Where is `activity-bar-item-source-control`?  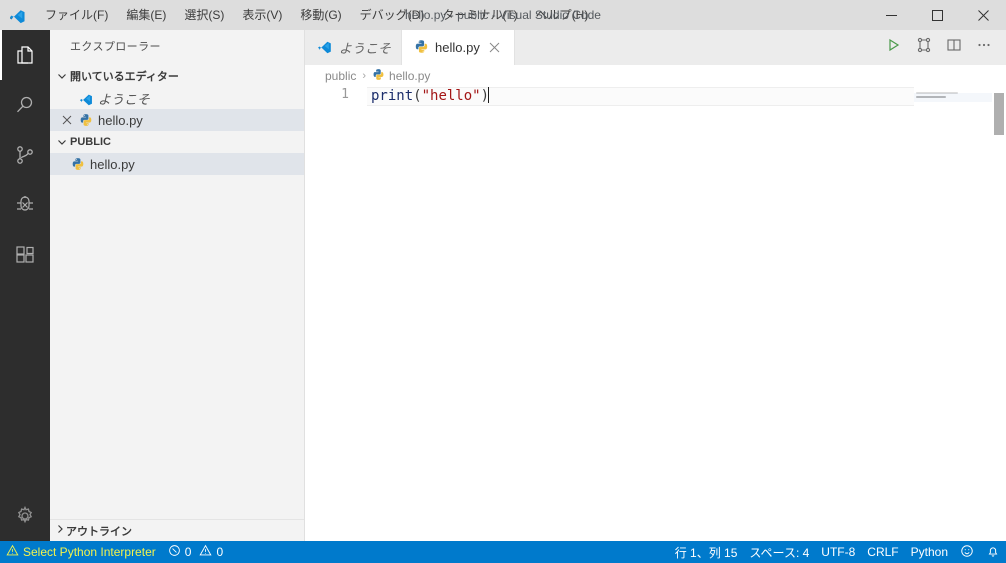
activity-bar-item-source-control is located at coordinates (25, 155).